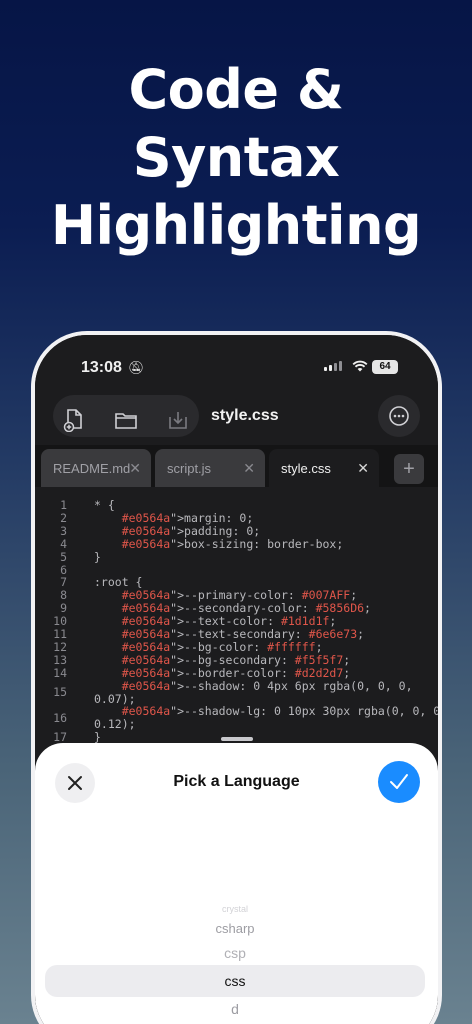  I want to click on toolbar: style.css, so click(236, 416).